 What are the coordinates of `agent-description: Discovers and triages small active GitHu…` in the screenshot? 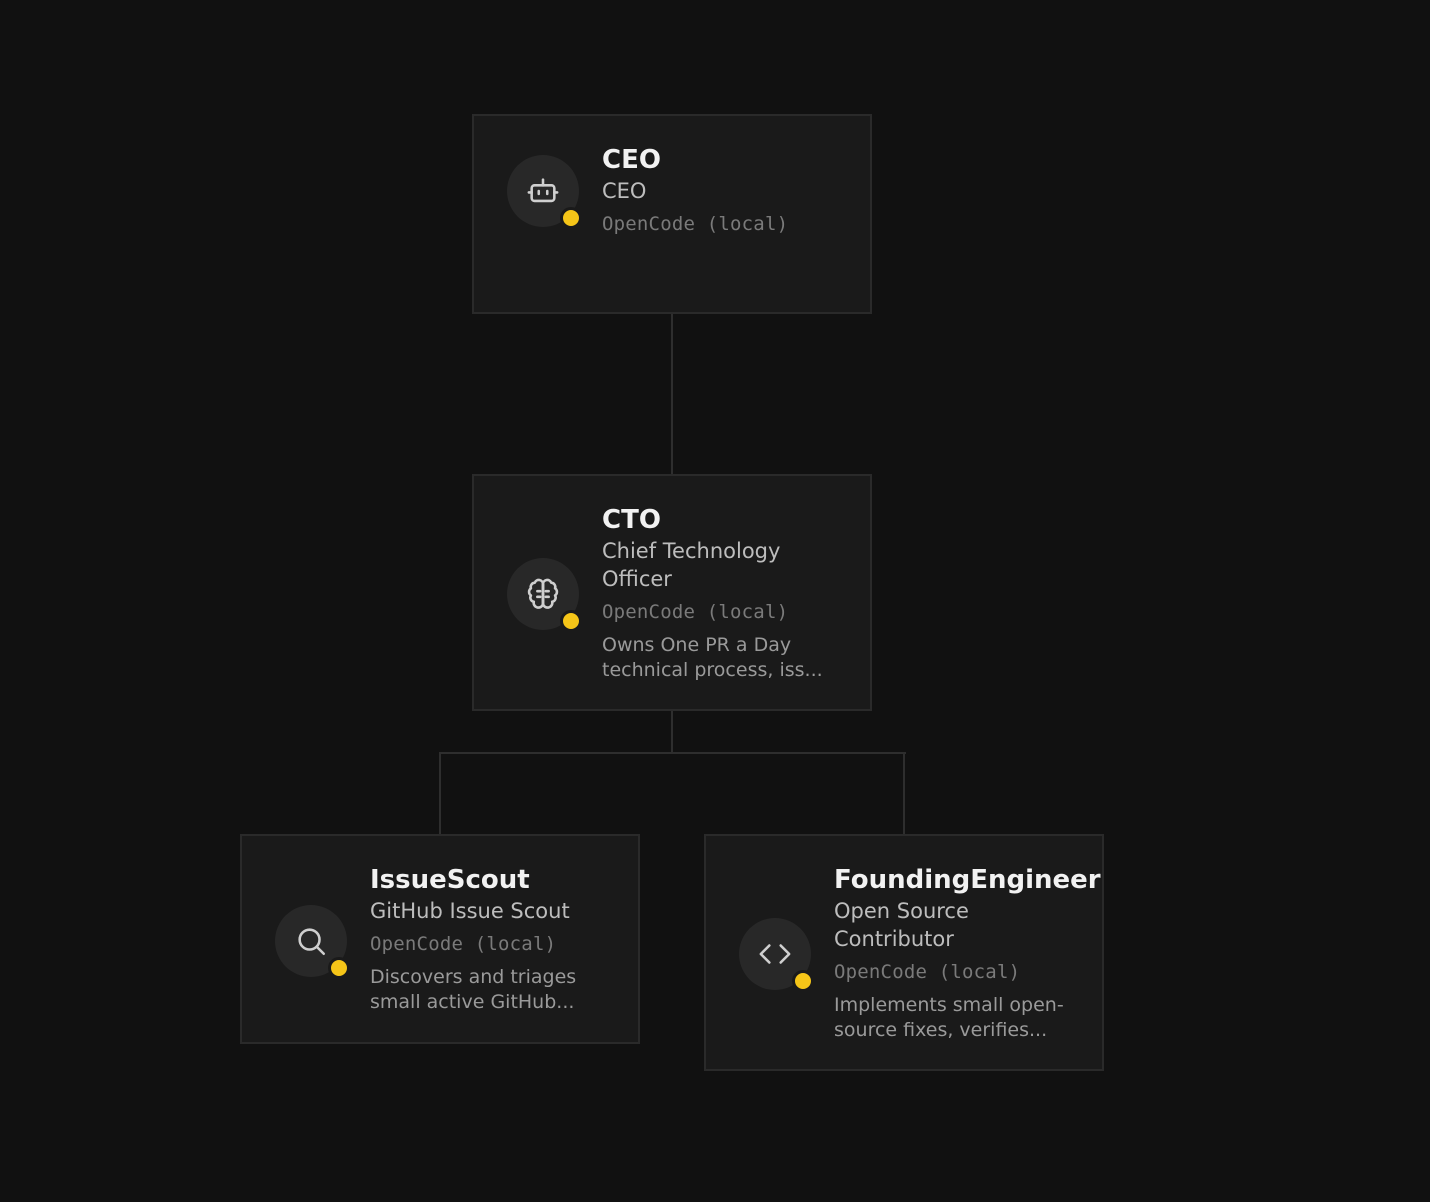 It's located at (473, 989).